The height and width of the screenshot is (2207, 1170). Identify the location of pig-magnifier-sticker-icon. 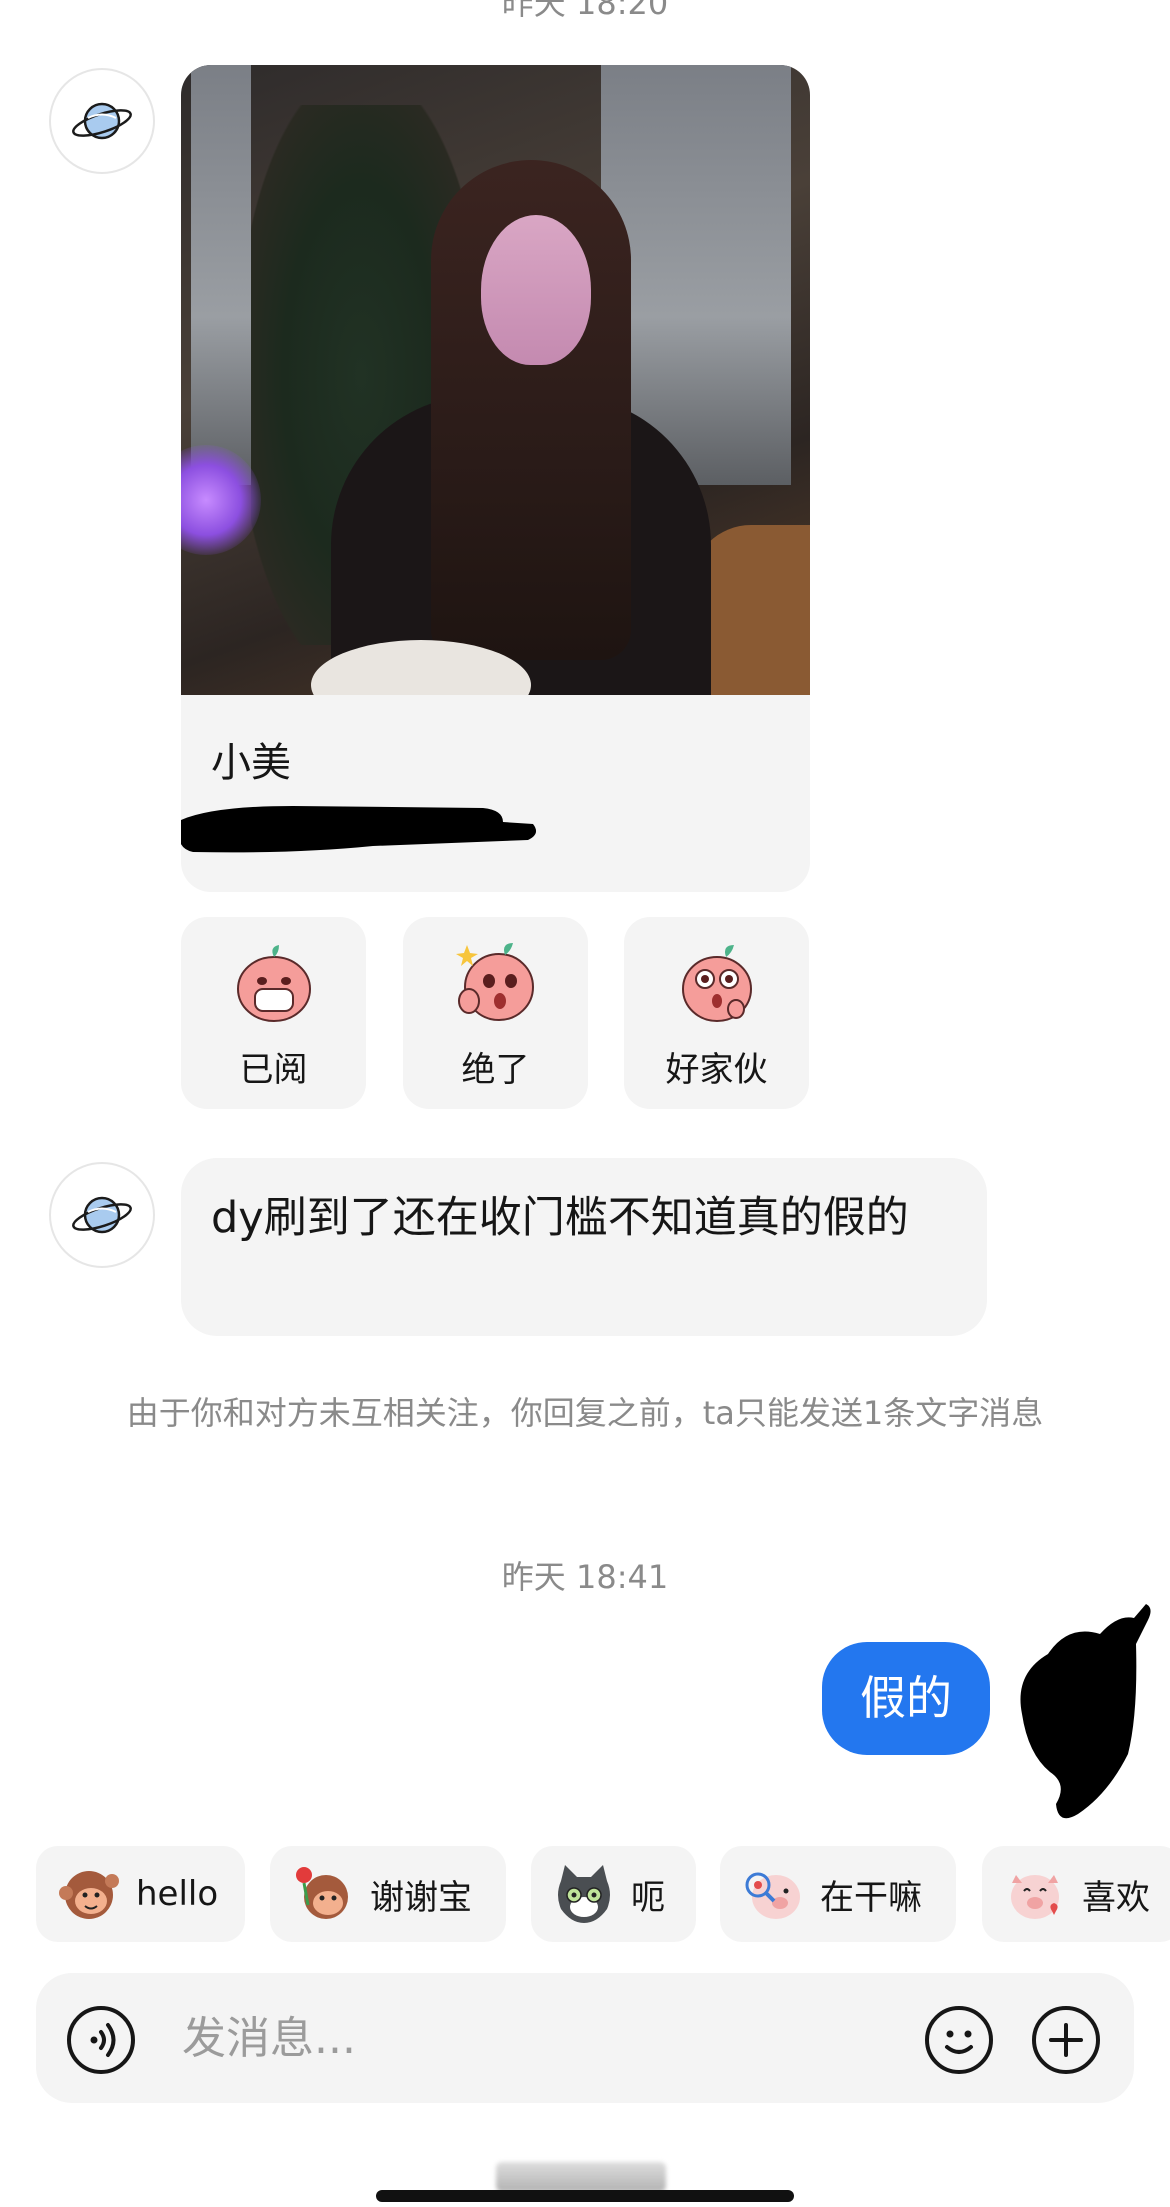
(772, 1895).